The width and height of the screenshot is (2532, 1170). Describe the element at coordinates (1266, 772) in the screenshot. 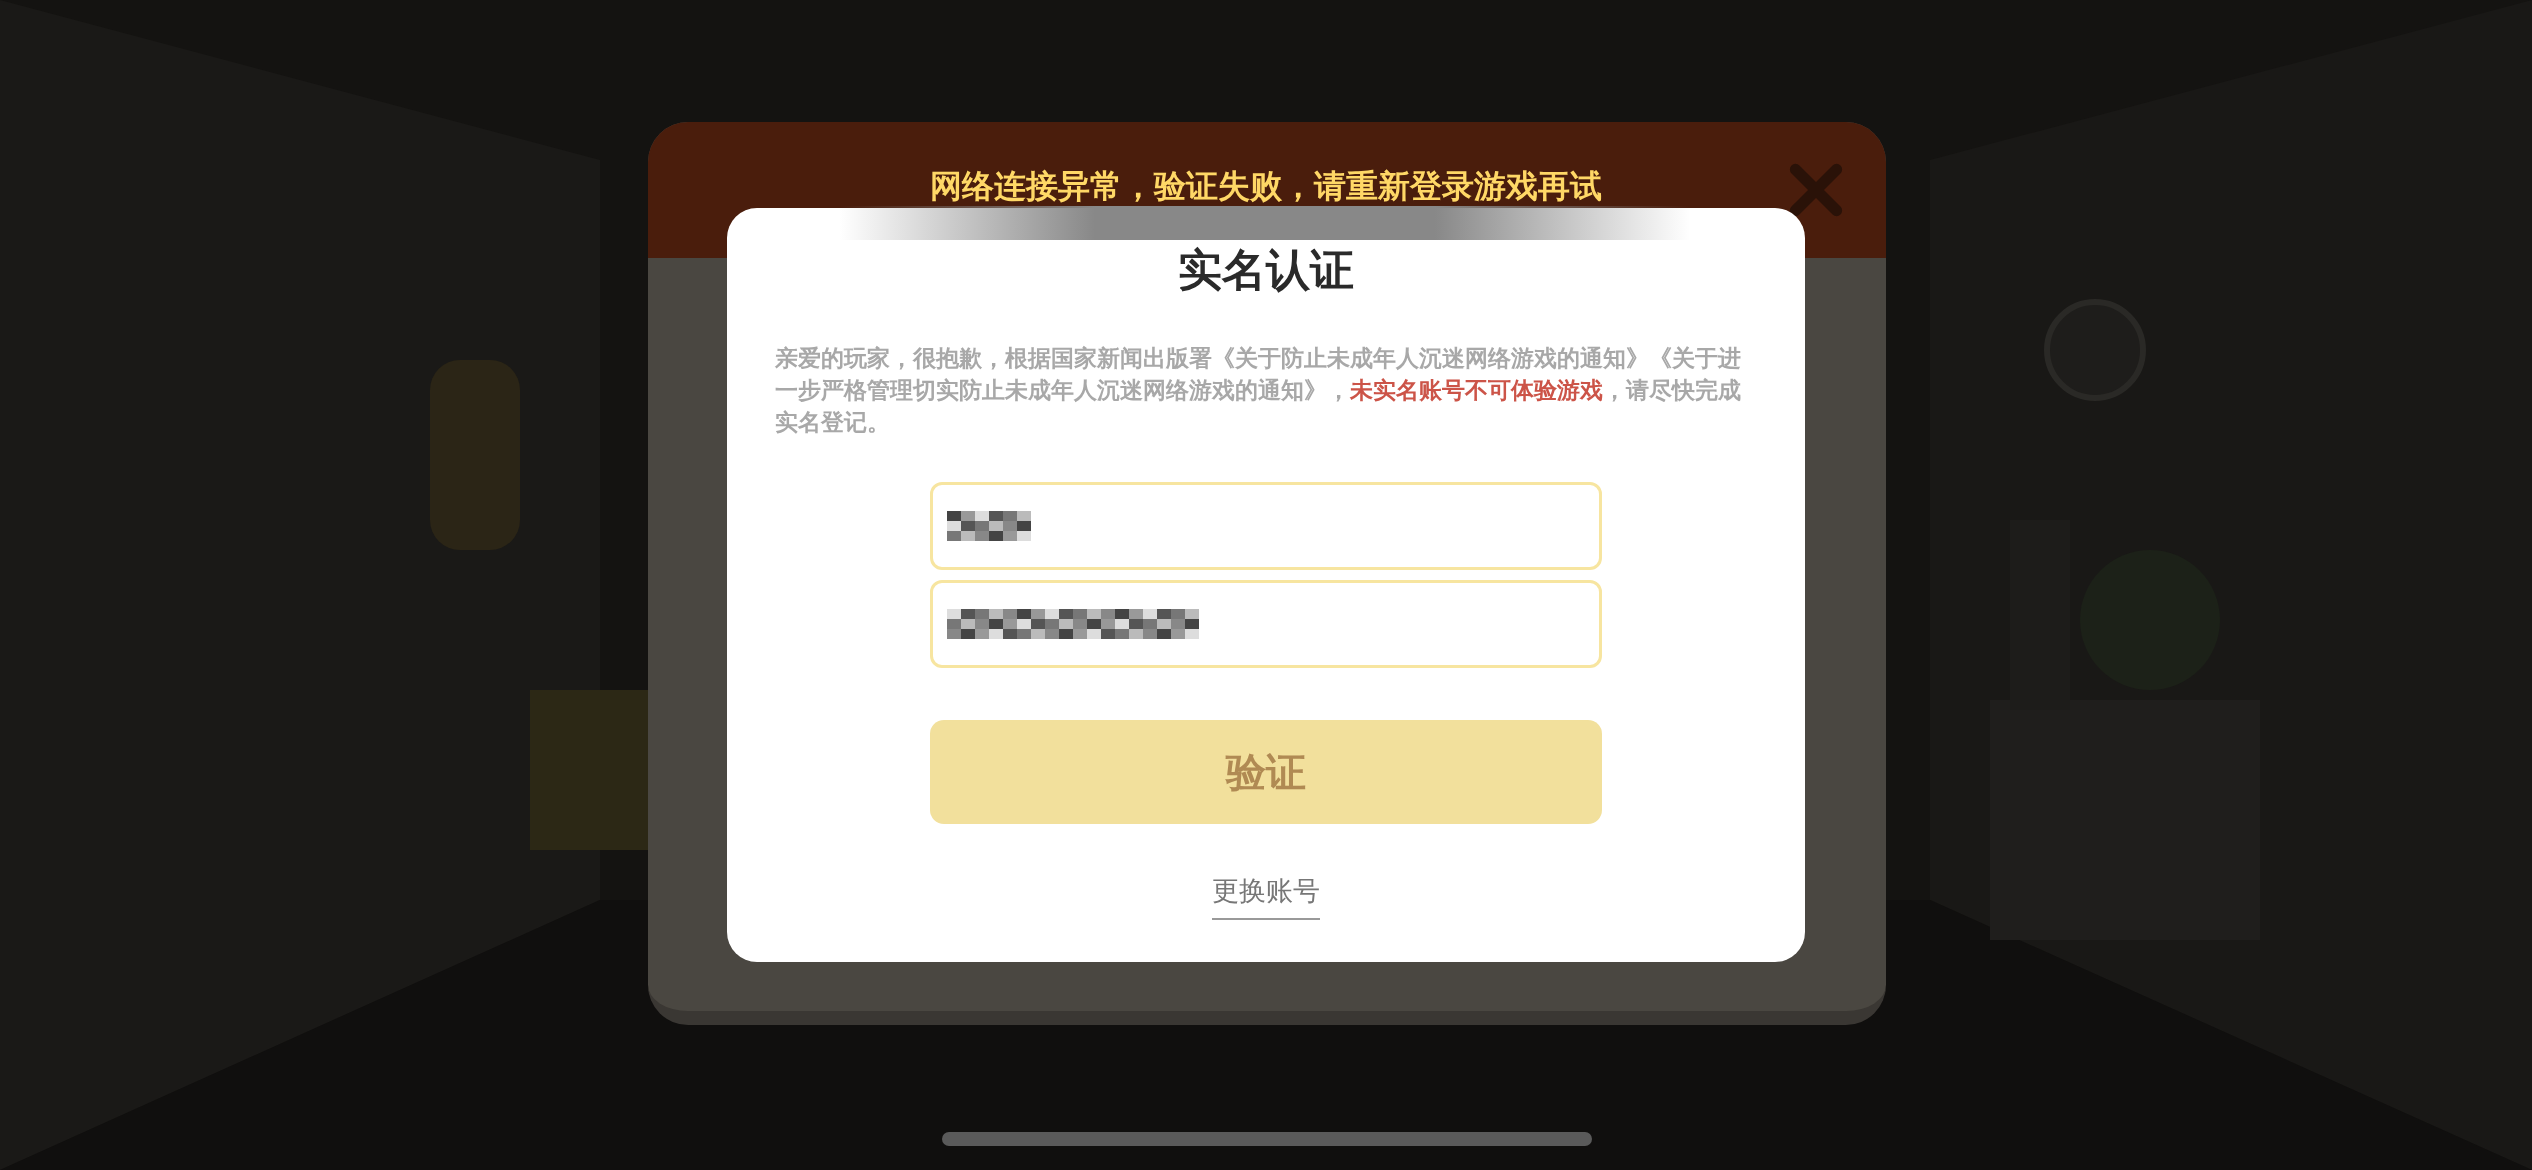

I see `verify-button: 验证` at that location.